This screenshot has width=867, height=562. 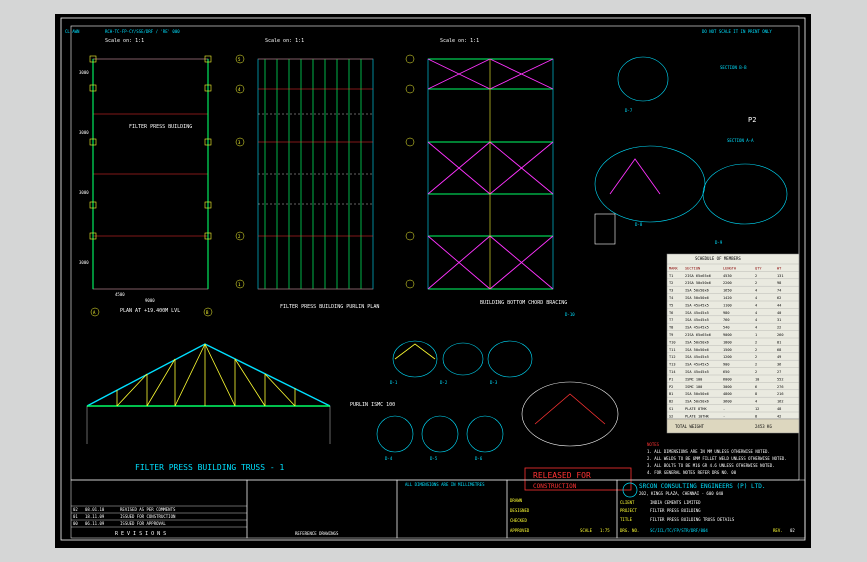 What do you see at coordinates (148, 516) in the screenshot?
I see `rev-row-1-desc: ISSUED FOR CONSTRUCTION` at bounding box center [148, 516].